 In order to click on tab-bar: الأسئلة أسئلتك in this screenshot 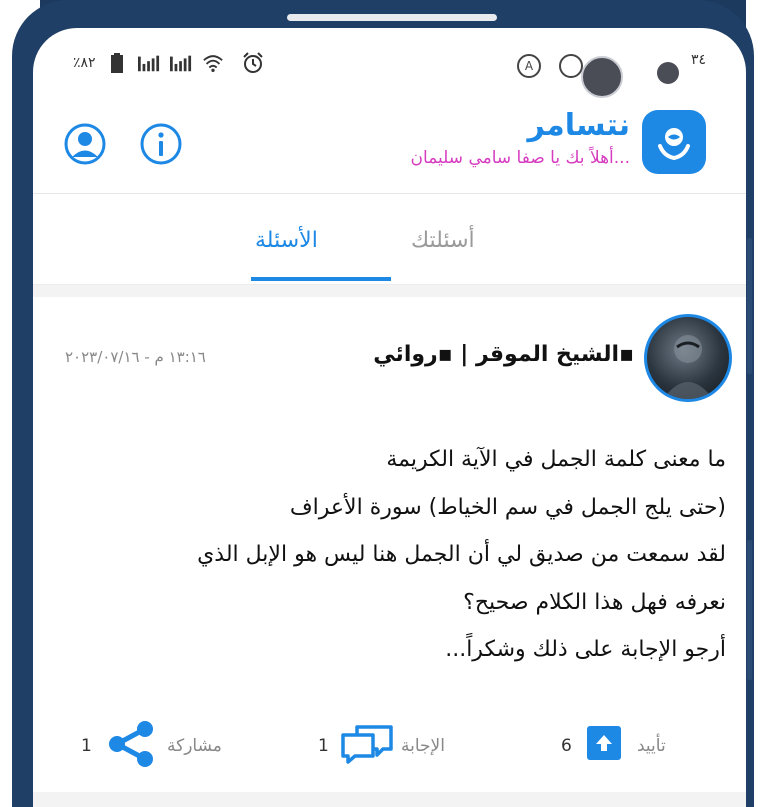, I will do `click(389, 239)`.